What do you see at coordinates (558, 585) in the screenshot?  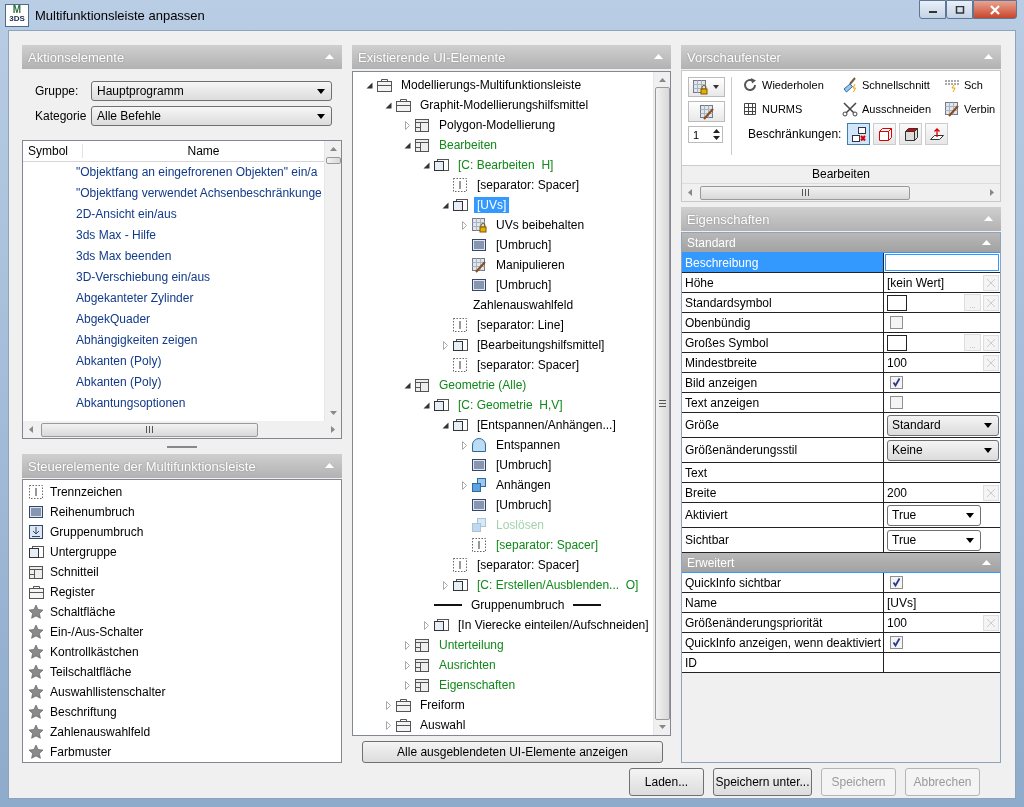 I see `tree-item: [C: Erstellen/Ausblenden... O]` at bounding box center [558, 585].